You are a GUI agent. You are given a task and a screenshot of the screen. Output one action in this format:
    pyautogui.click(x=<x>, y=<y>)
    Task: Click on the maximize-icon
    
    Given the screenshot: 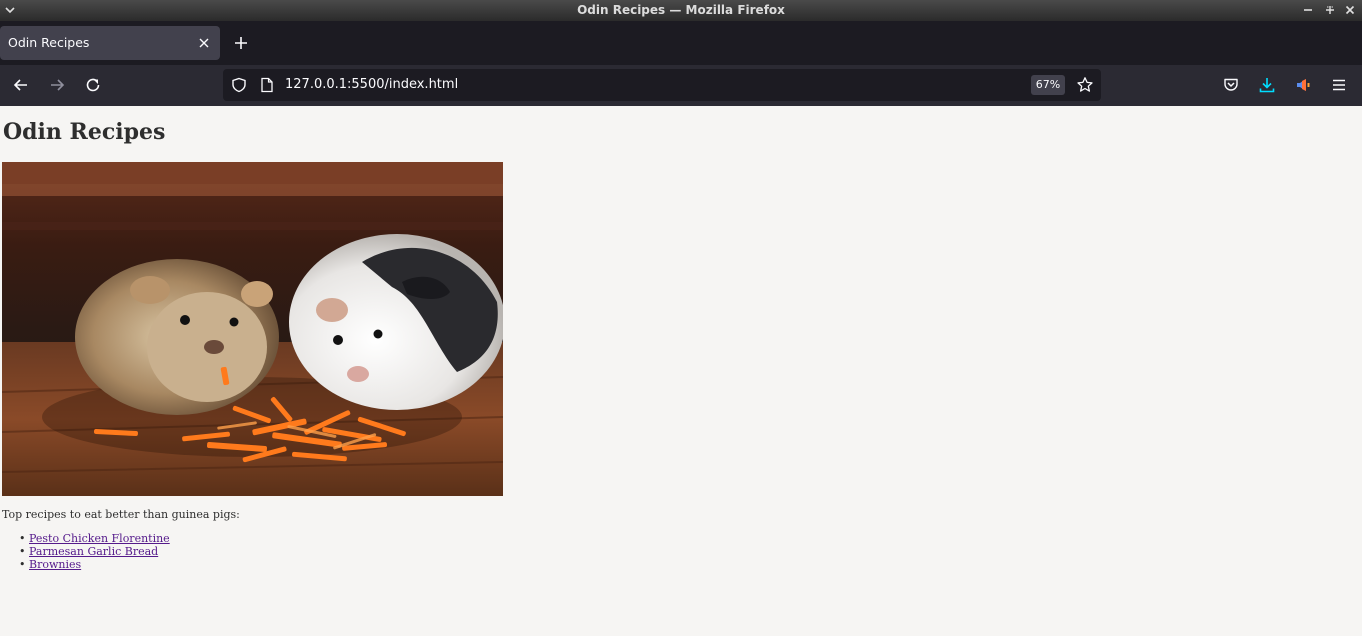 What is the action you would take?
    pyautogui.click(x=1330, y=10)
    